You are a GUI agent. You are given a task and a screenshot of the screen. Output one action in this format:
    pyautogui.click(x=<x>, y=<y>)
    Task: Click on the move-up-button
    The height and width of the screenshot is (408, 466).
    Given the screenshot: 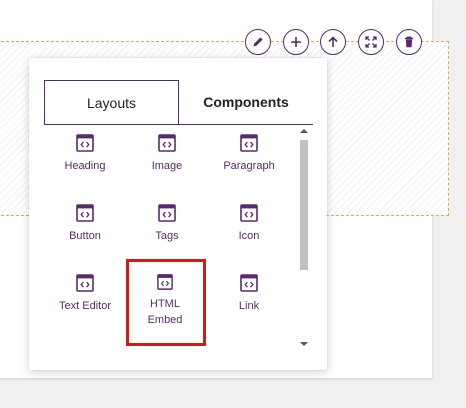 What is the action you would take?
    pyautogui.click(x=333, y=42)
    